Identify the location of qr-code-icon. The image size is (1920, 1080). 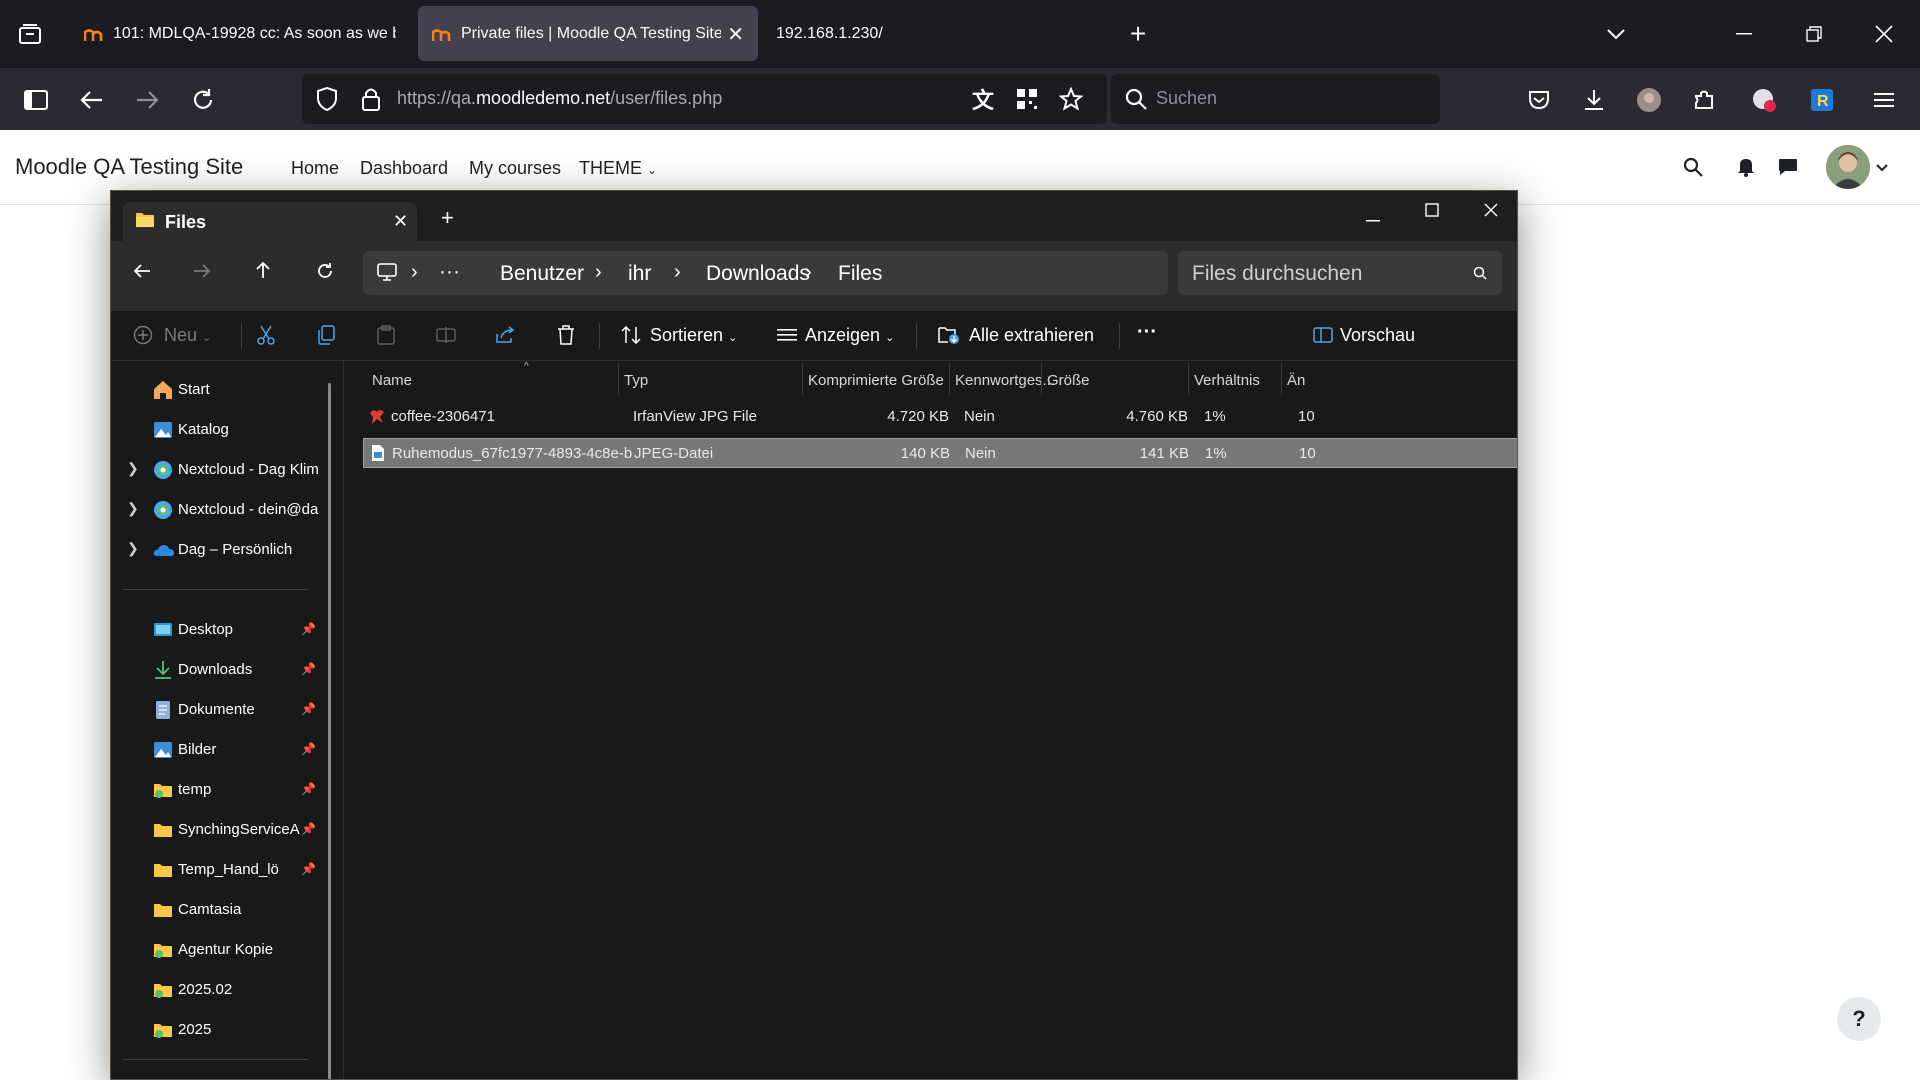
(1027, 99).